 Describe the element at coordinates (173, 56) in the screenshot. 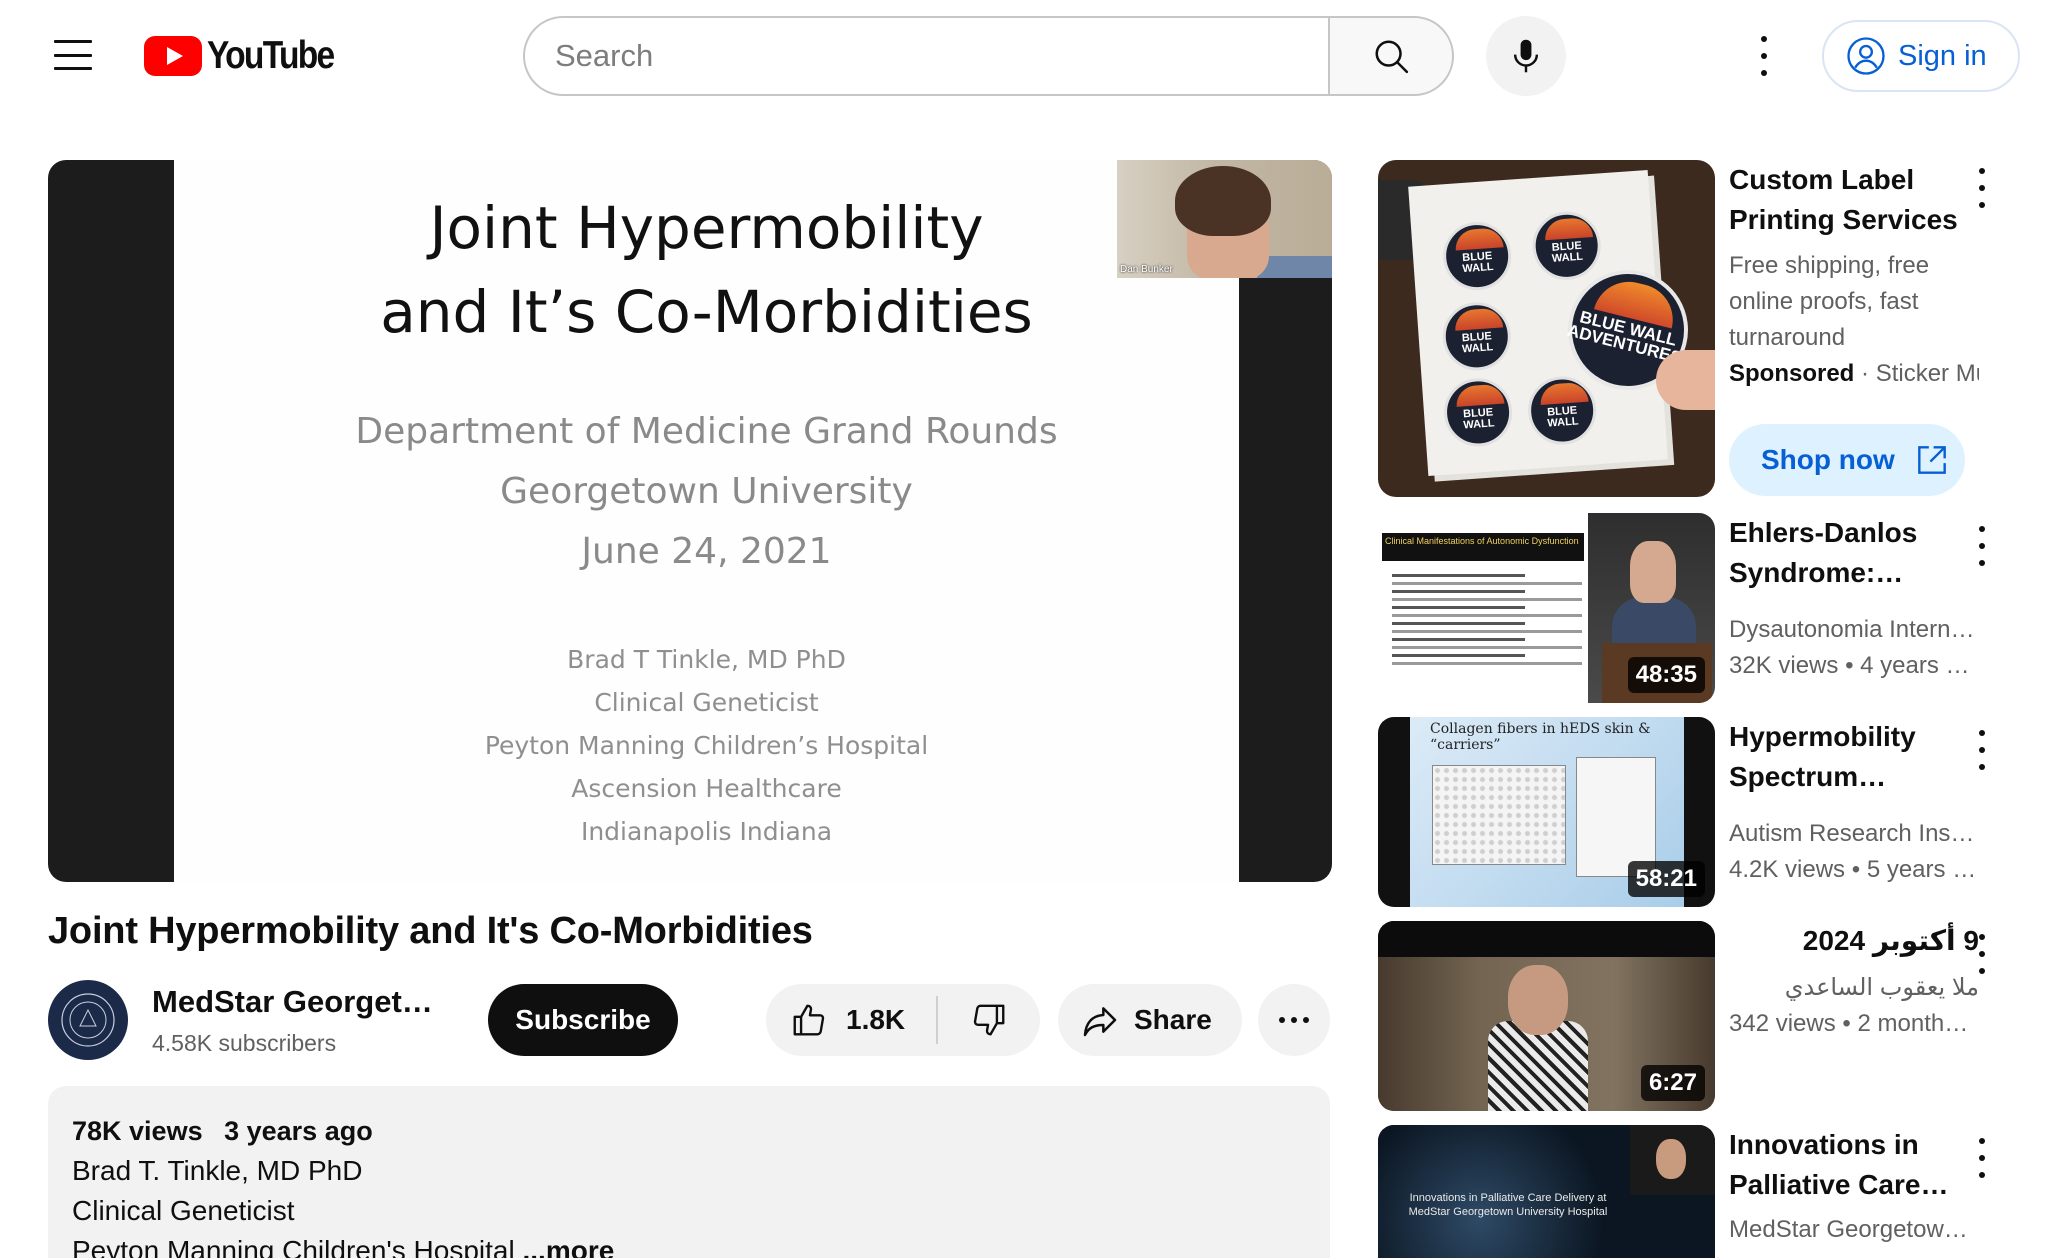

I see `youtube-play-icon` at that location.